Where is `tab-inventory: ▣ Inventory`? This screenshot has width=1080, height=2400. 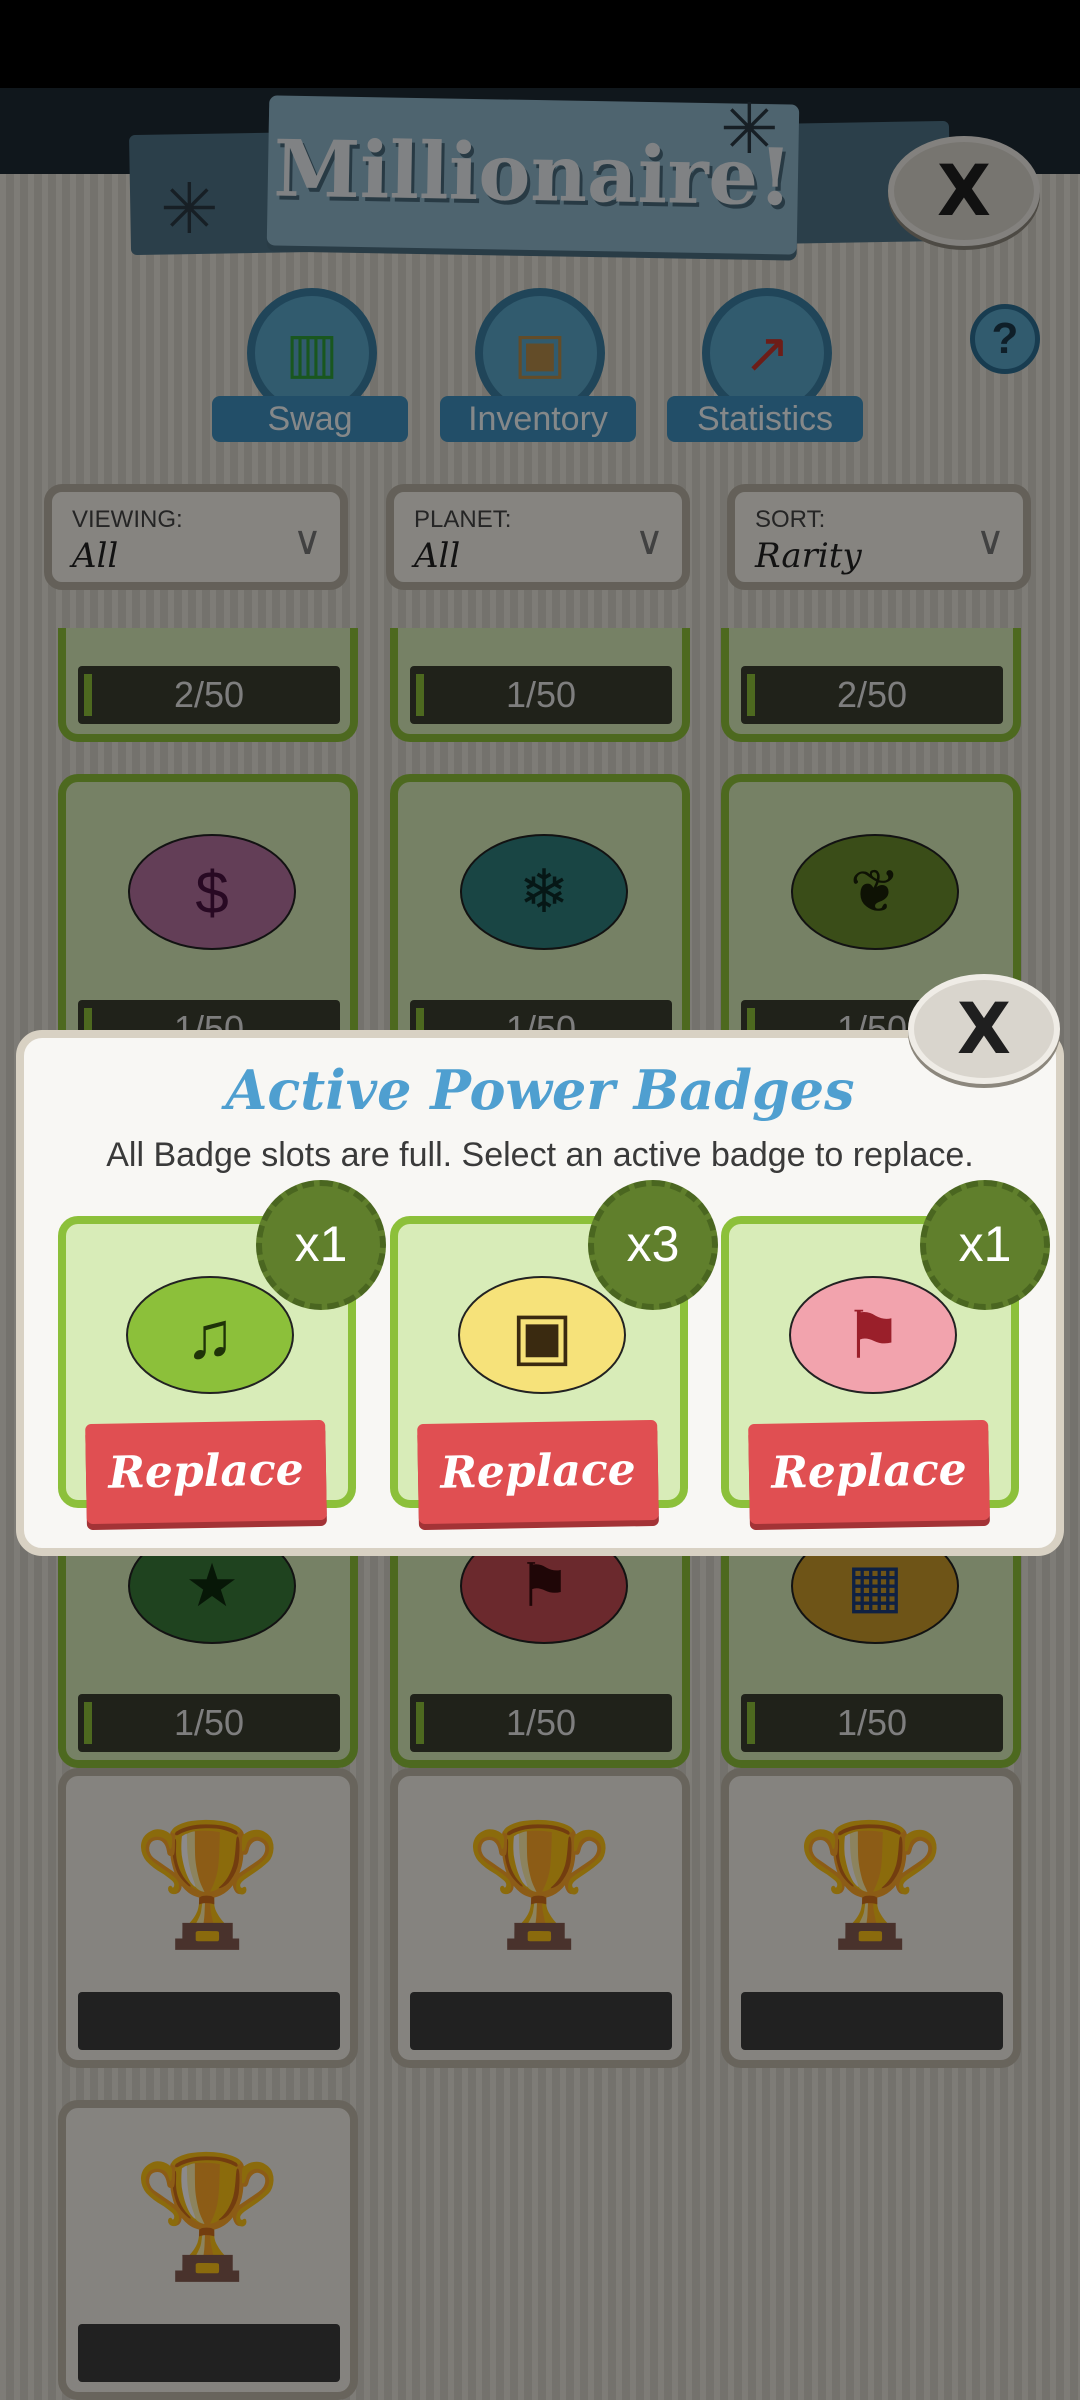 tab-inventory: ▣ Inventory is located at coordinates (540, 368).